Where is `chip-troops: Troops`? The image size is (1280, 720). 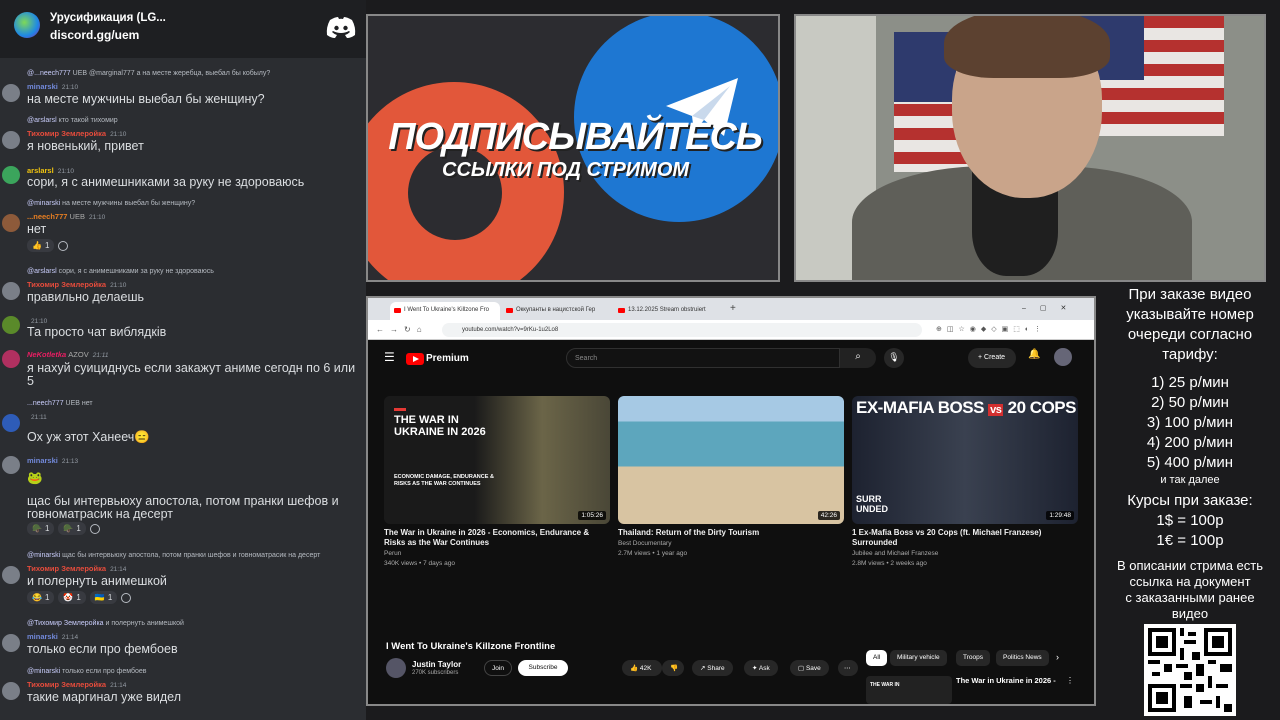
chip-troops: Troops is located at coordinates (973, 658).